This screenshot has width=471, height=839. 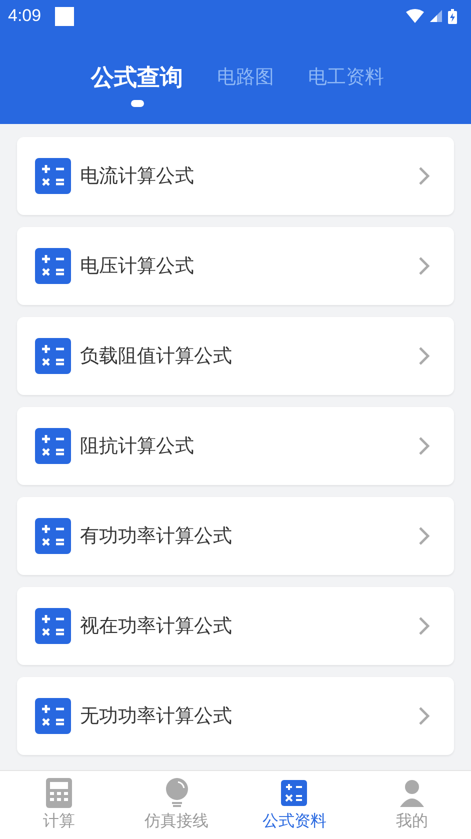 I want to click on signal-icon, so click(x=436, y=16).